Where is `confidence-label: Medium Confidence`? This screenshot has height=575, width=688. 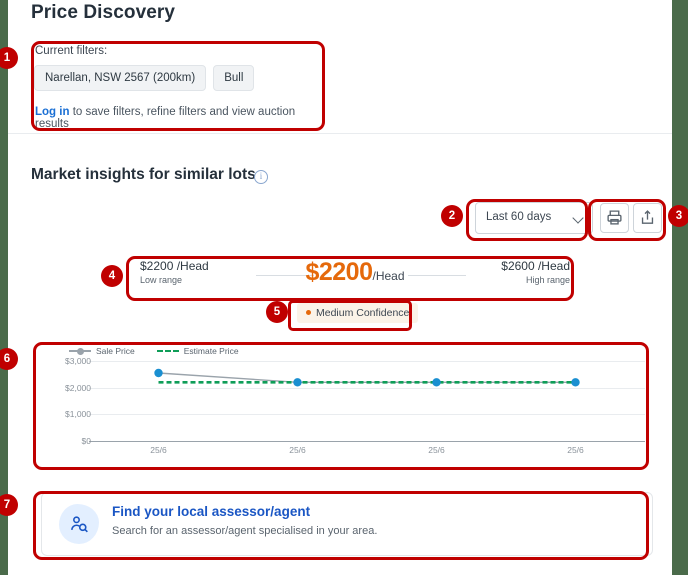 confidence-label: Medium Confidence is located at coordinates (363, 313).